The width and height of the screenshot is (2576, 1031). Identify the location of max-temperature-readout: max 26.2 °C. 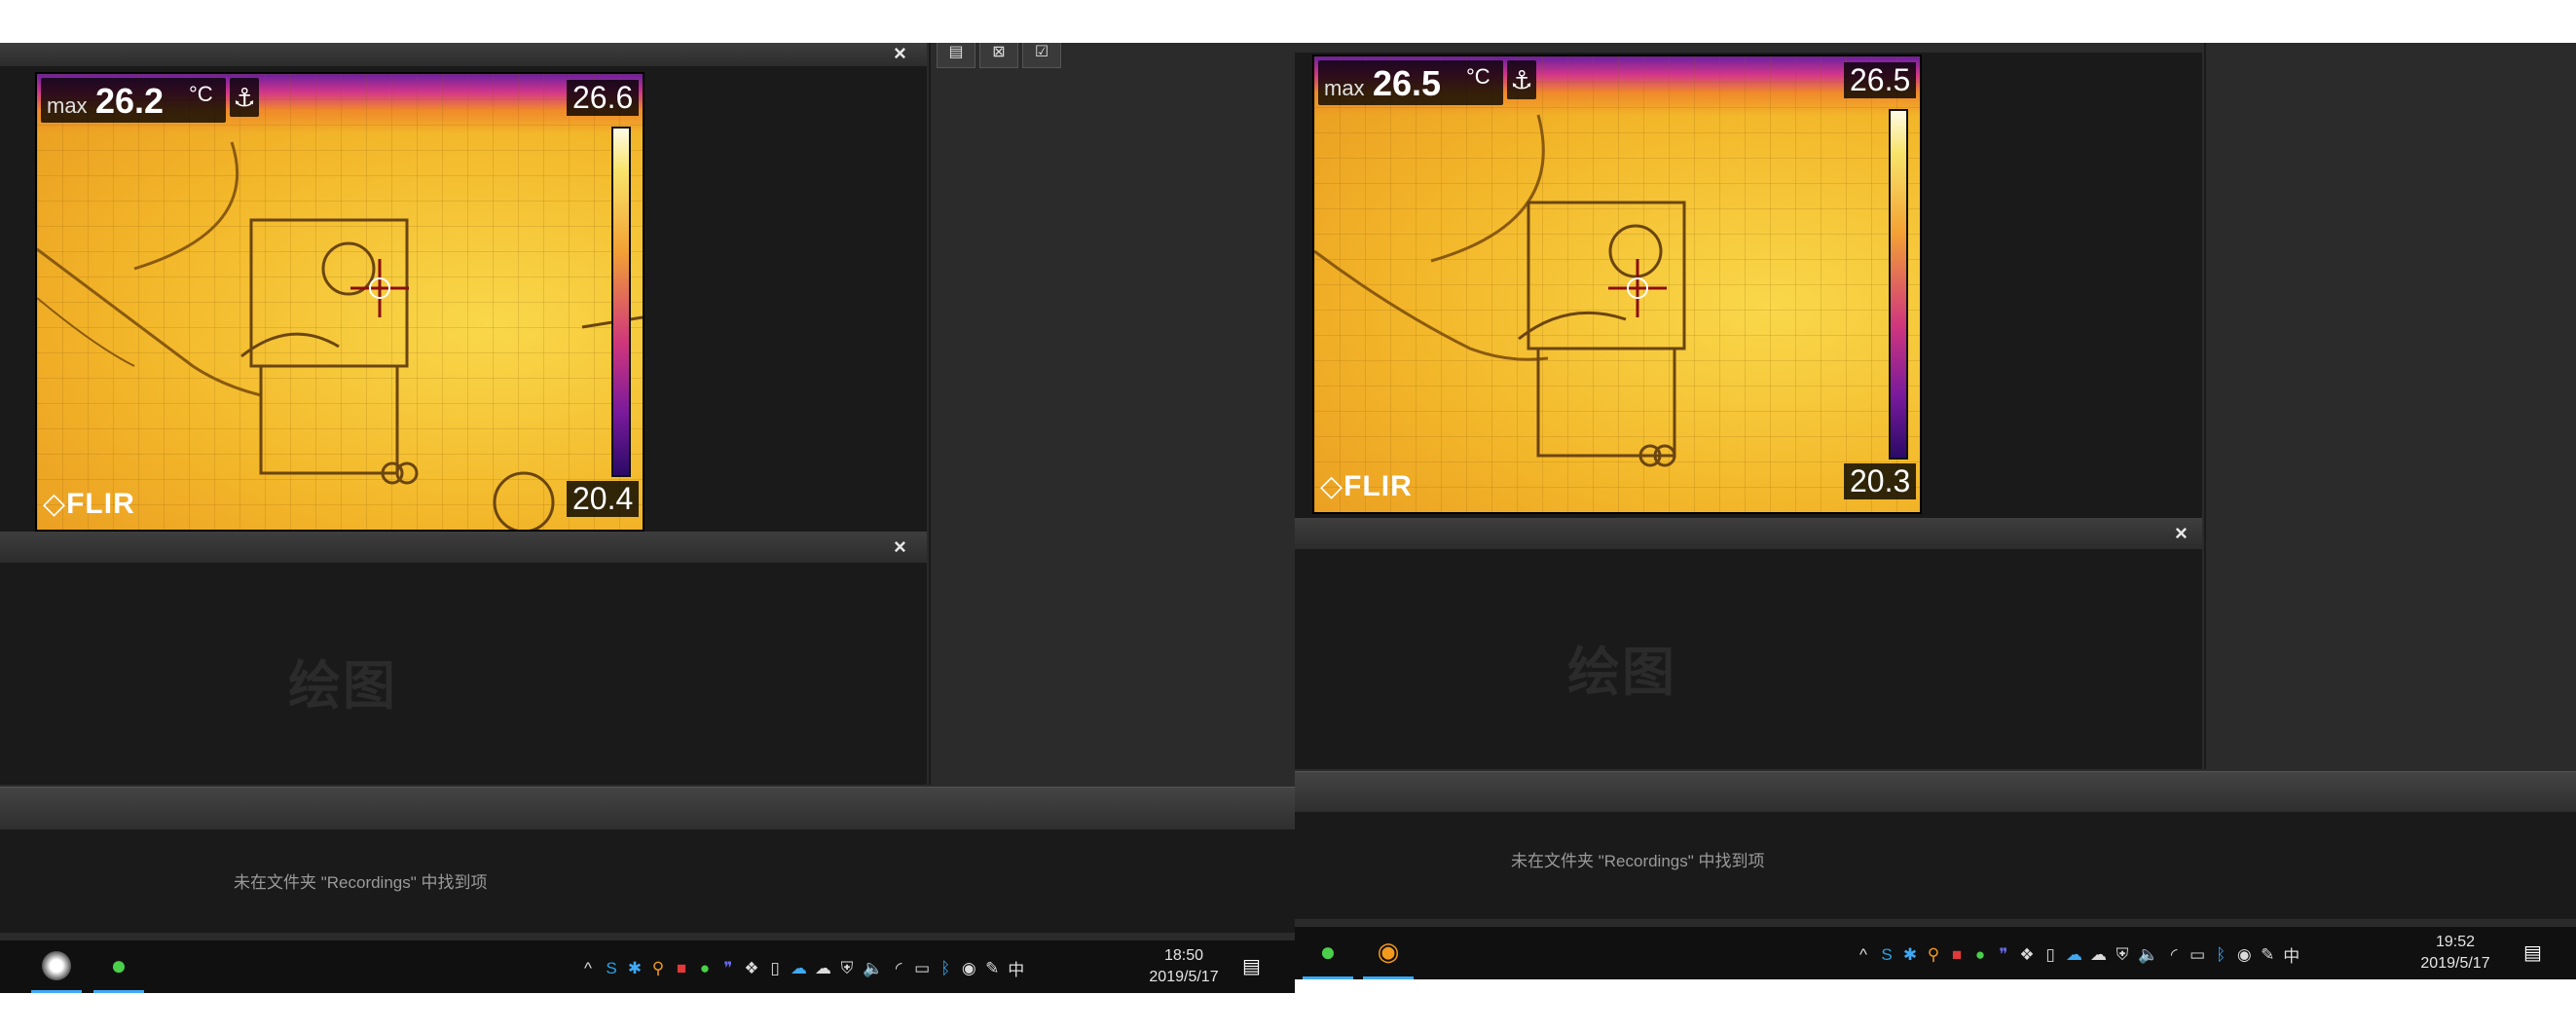
(133, 100).